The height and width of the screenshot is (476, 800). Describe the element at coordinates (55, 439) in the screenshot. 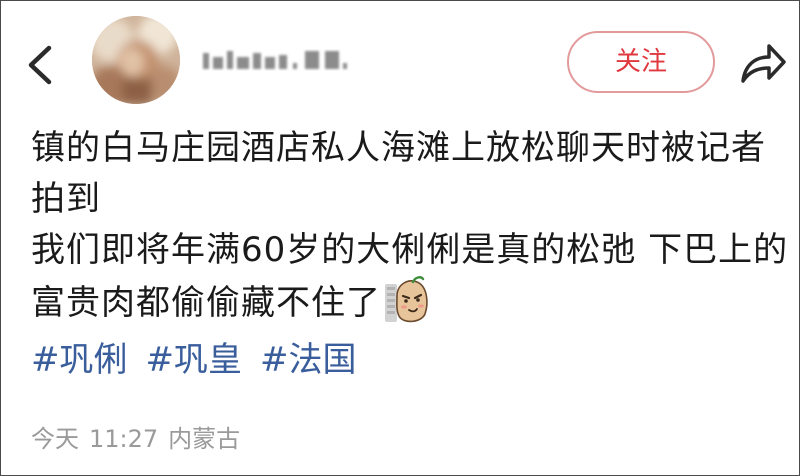

I see `post-day: 今天` at that location.